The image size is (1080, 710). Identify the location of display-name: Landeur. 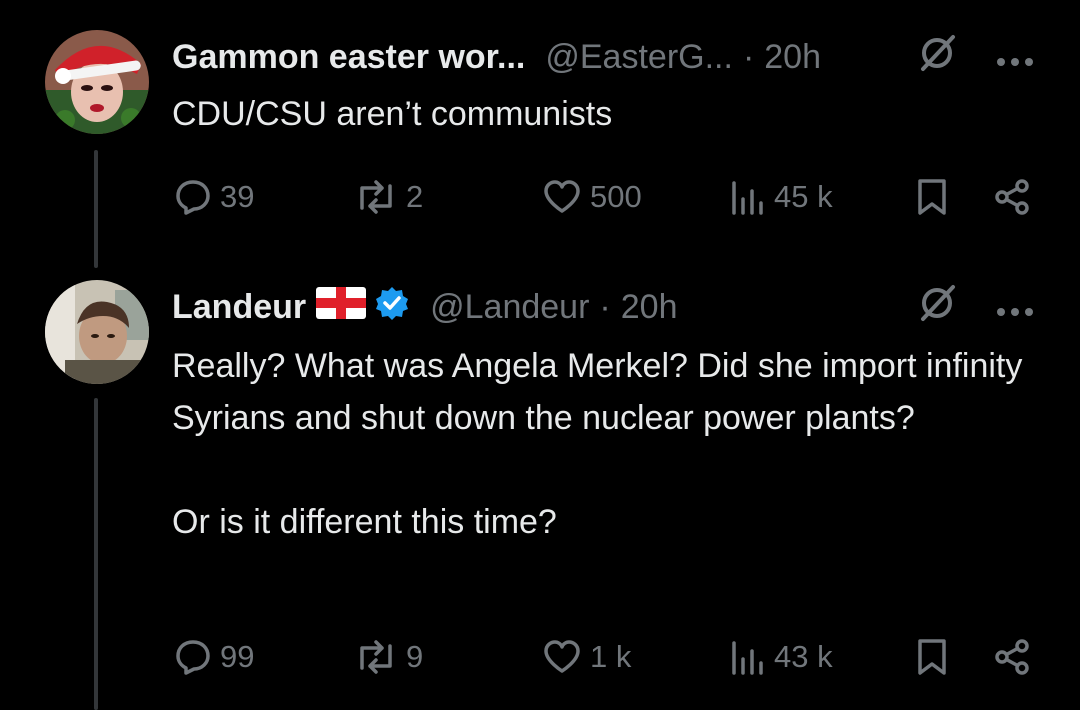
(239, 307).